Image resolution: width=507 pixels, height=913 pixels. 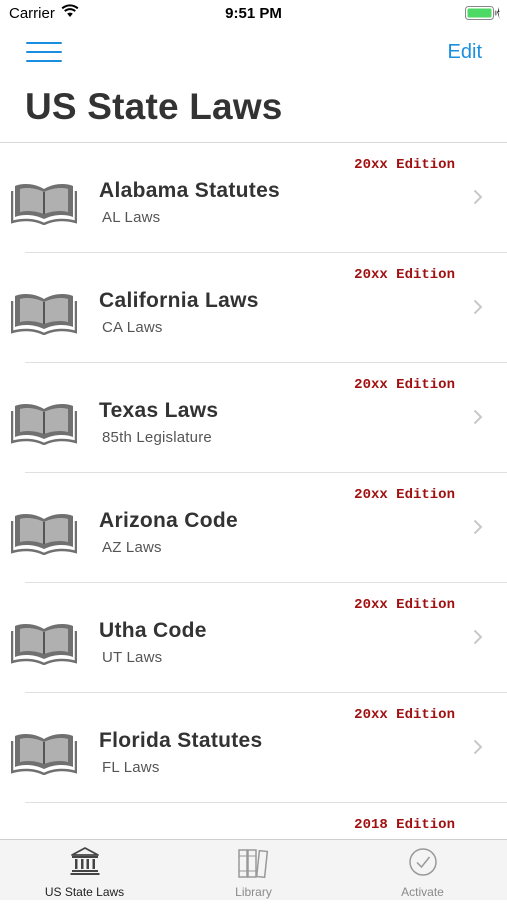 I want to click on law-subtitle: FL Laws, so click(x=131, y=767).